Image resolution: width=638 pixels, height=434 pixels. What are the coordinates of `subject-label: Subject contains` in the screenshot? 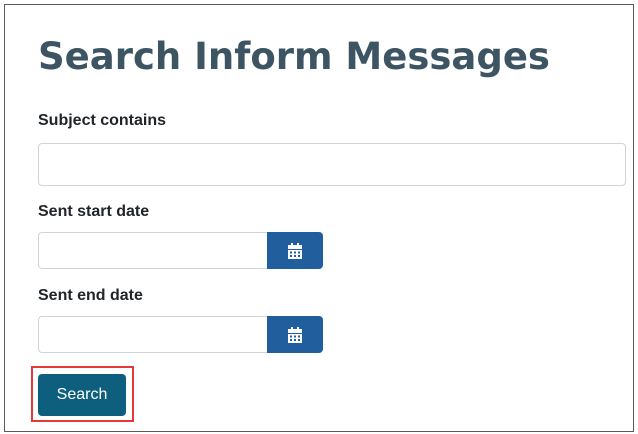 It's located at (102, 120).